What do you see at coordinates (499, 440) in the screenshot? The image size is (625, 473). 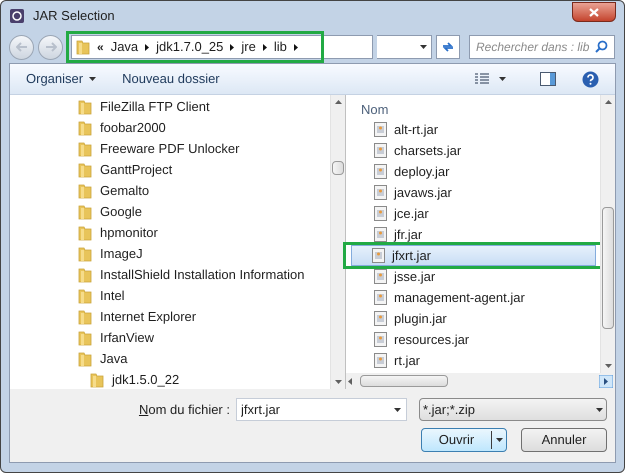 I see `dropdown-caret-icon` at bounding box center [499, 440].